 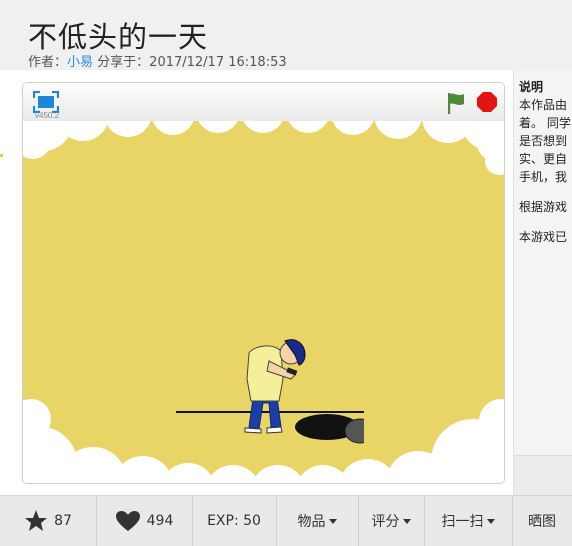 I want to click on star-button: 87, so click(x=48, y=521).